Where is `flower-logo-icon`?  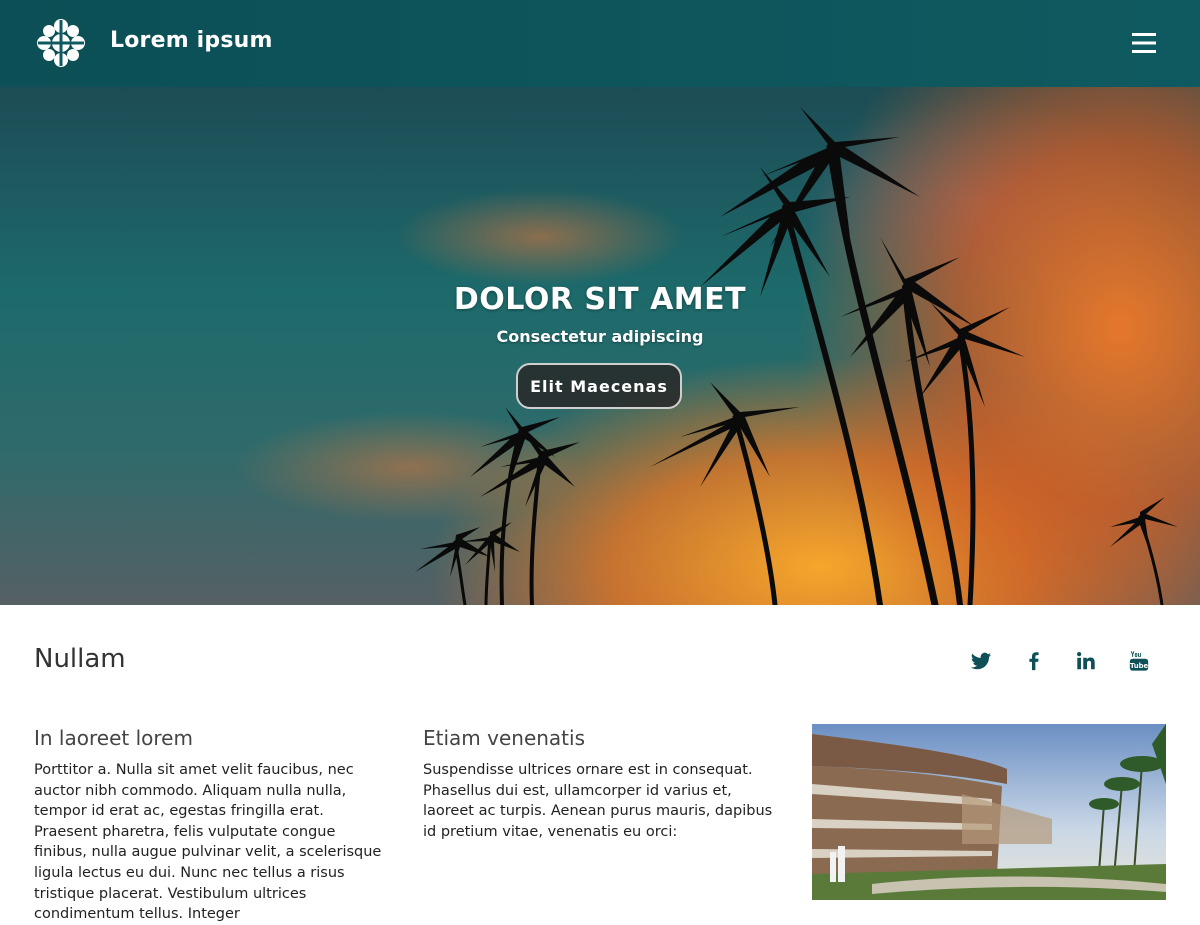 flower-logo-icon is located at coordinates (61, 43).